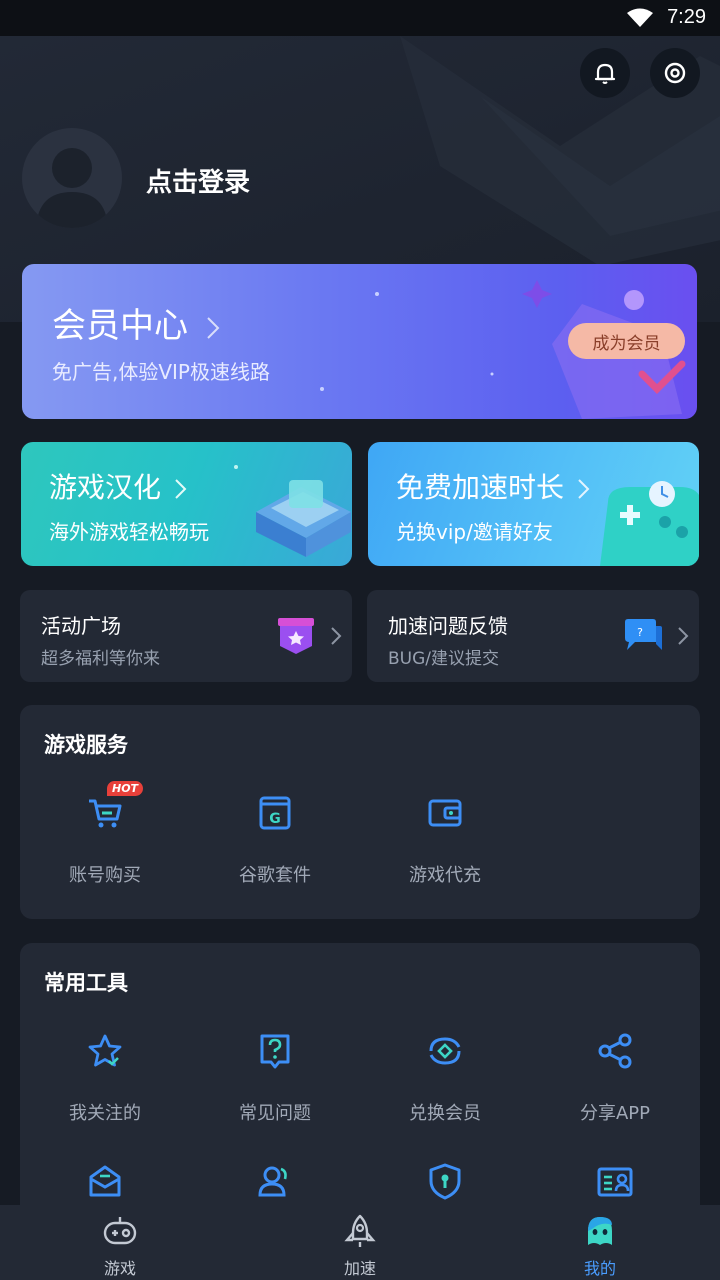 The height and width of the screenshot is (1280, 720). What do you see at coordinates (275, 1113) in the screenshot?
I see `faq-label: 常见问题` at bounding box center [275, 1113].